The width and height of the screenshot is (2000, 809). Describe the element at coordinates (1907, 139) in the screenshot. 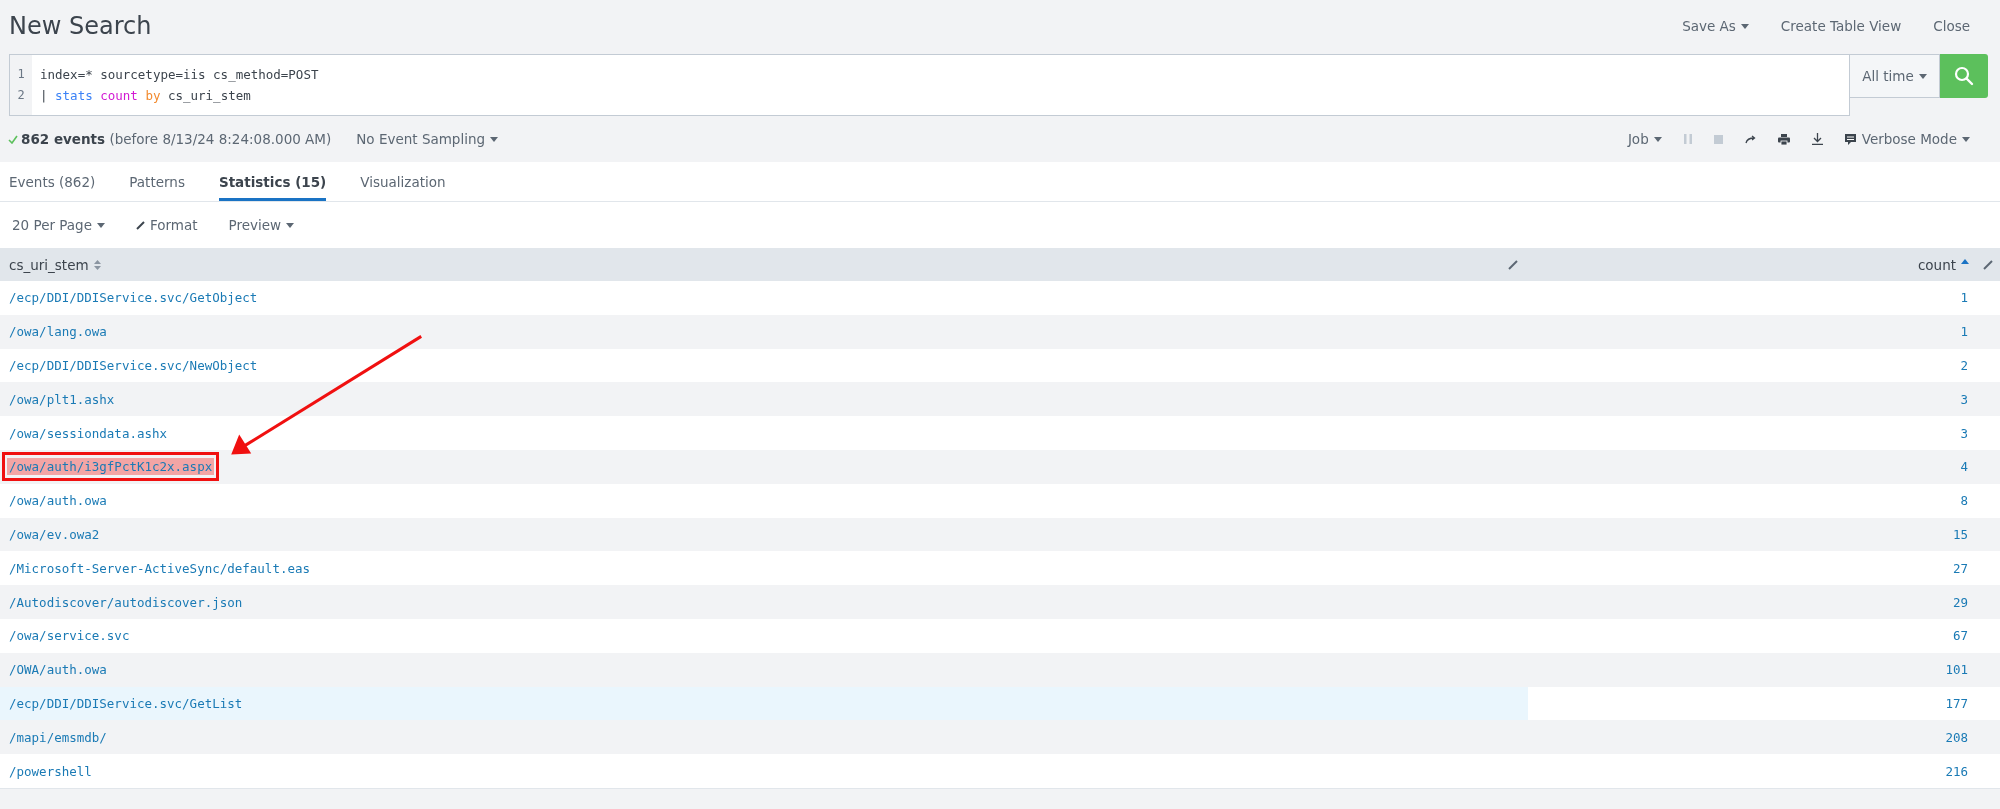

I see `search-mode-dropdown: Verbose Mode` at that location.